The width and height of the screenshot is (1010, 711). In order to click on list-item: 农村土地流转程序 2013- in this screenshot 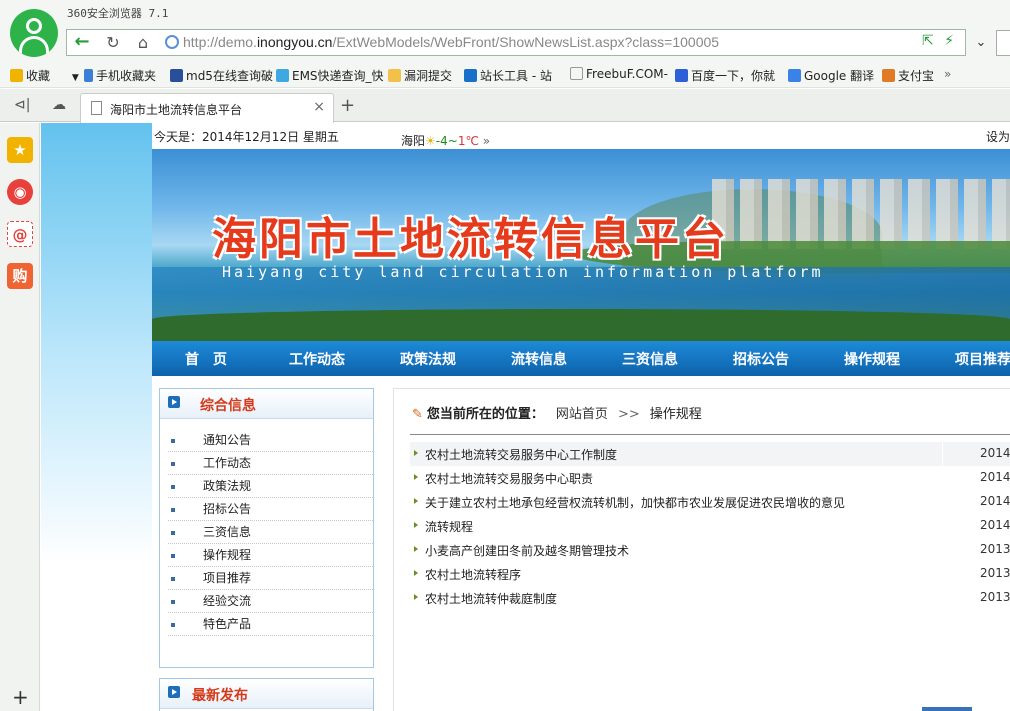, I will do `click(710, 574)`.